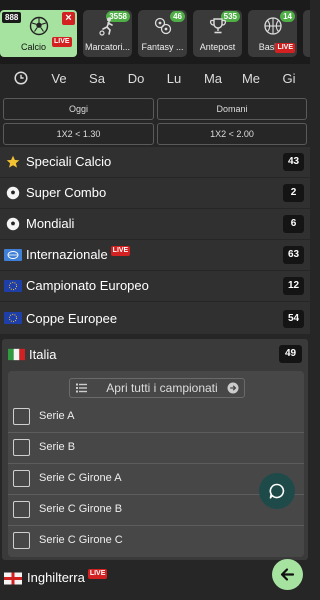  Describe the element at coordinates (155, 162) in the screenshot. I see `league-row-speciali-calcio: Speciali Calcio 43` at that location.